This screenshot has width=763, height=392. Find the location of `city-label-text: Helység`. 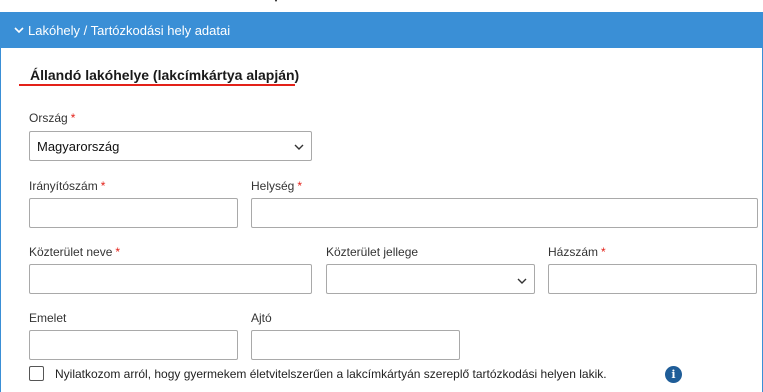

city-label-text: Helység is located at coordinates (273, 186).